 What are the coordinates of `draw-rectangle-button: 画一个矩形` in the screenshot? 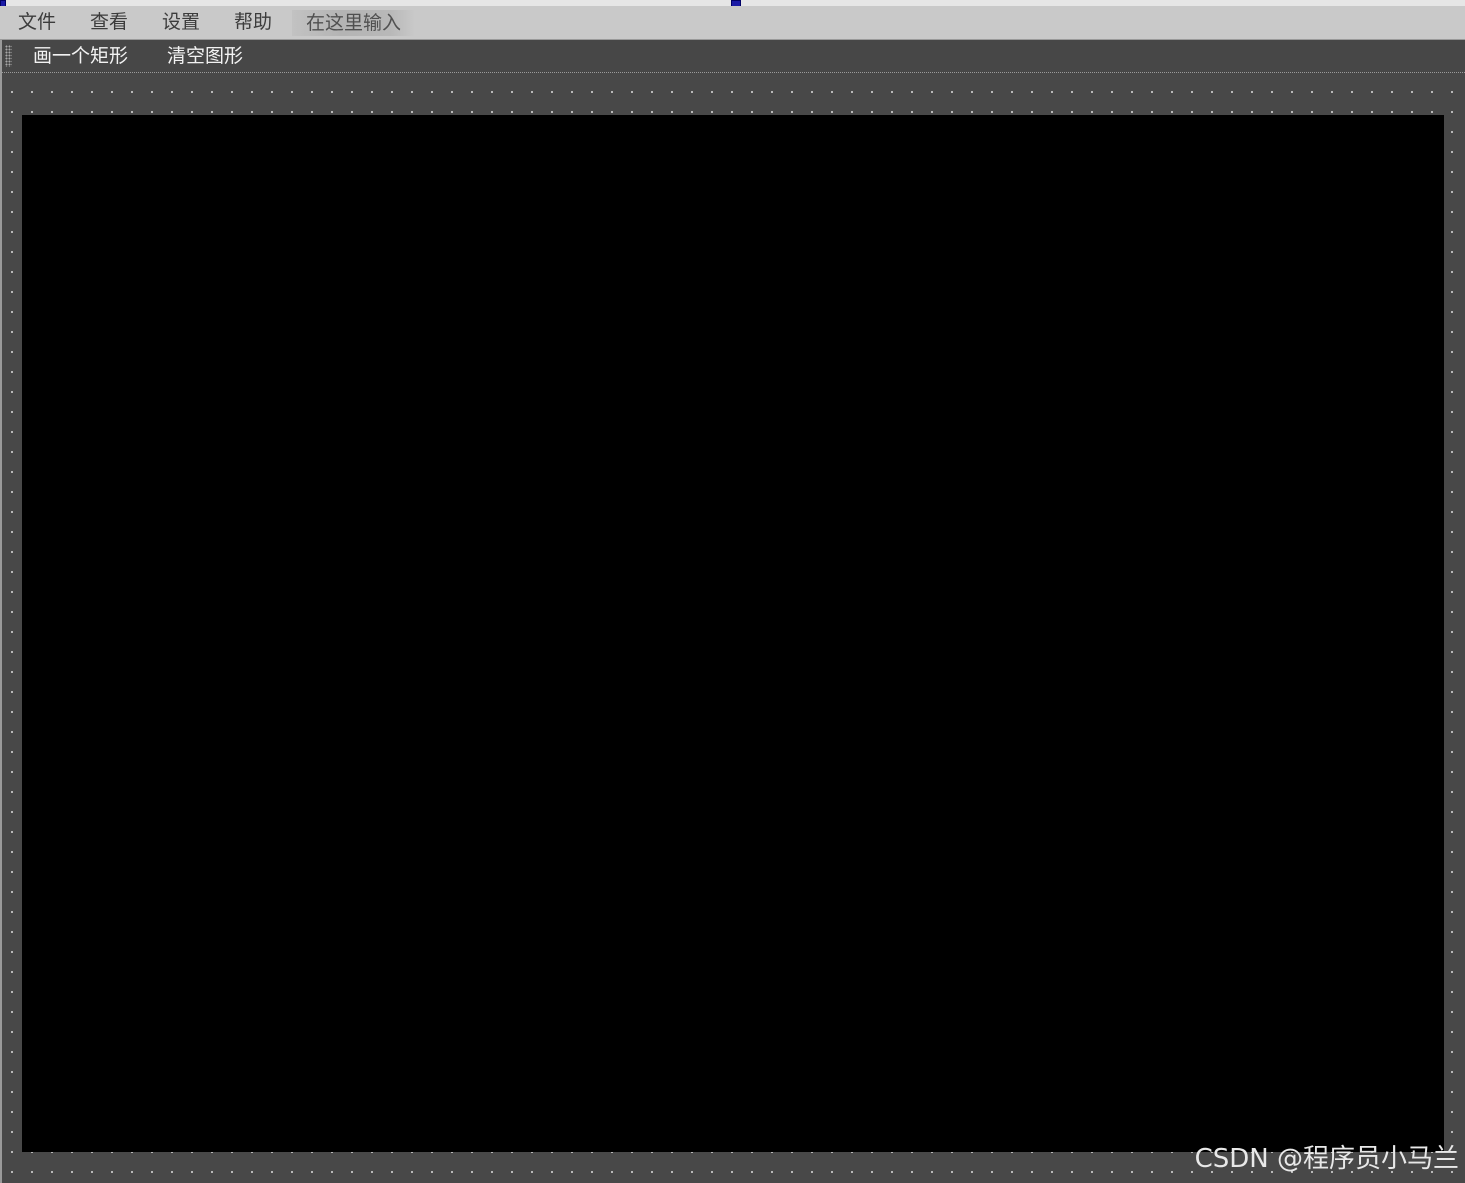 It's located at (80, 56).